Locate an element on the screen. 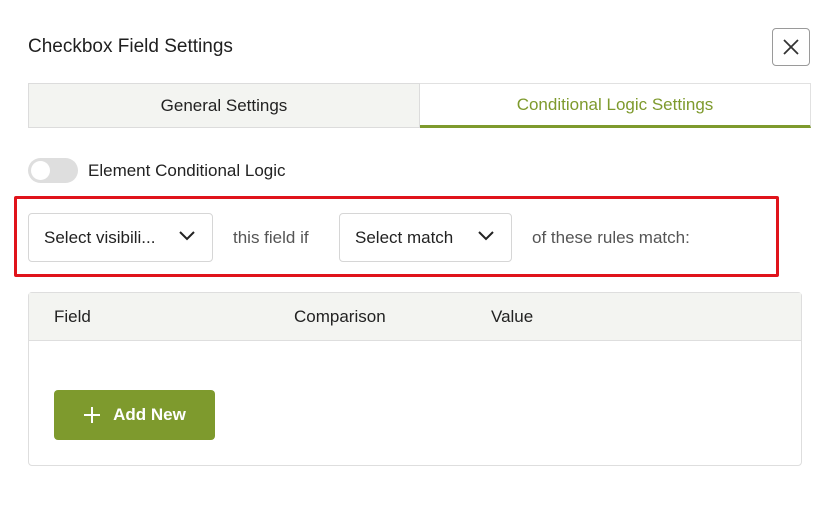 The height and width of the screenshot is (522, 837). toggle-knob is located at coordinates (40, 170).